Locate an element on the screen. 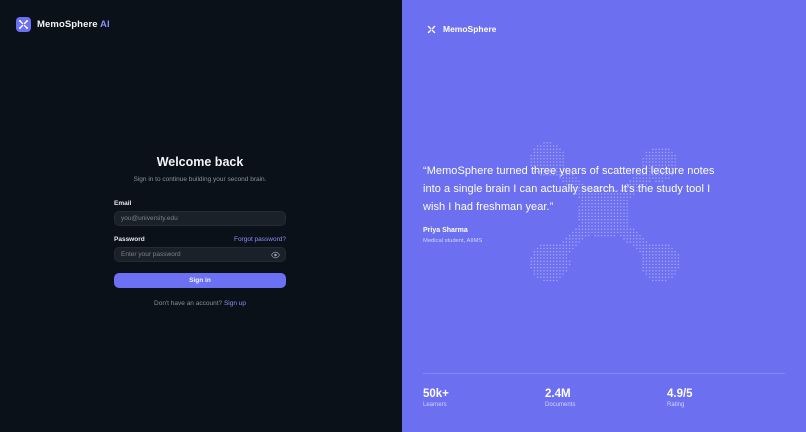 Image resolution: width=806 pixels, height=432 pixels. testimonial-author: Priya Sharma is located at coordinates (445, 230).